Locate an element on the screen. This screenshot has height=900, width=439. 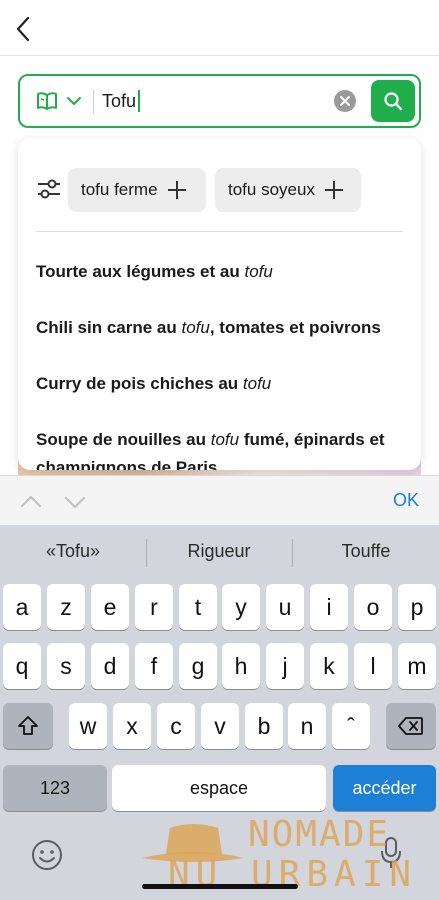
key-d: d is located at coordinates (110, 666).